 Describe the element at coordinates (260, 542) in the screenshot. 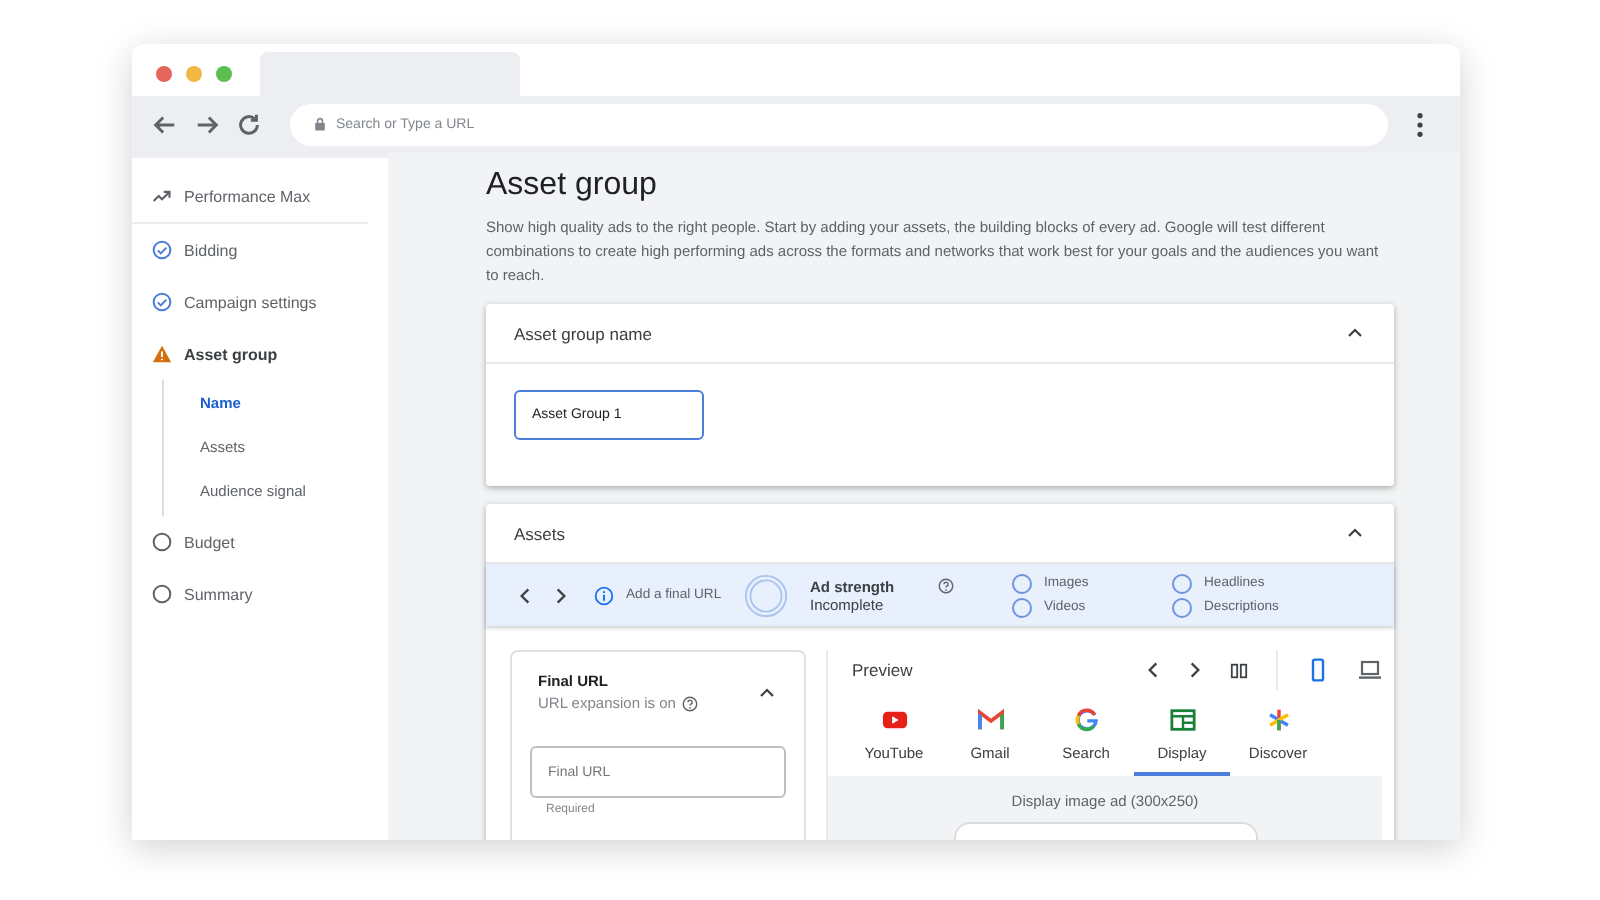

I see `sidebar-item: Budget` at that location.